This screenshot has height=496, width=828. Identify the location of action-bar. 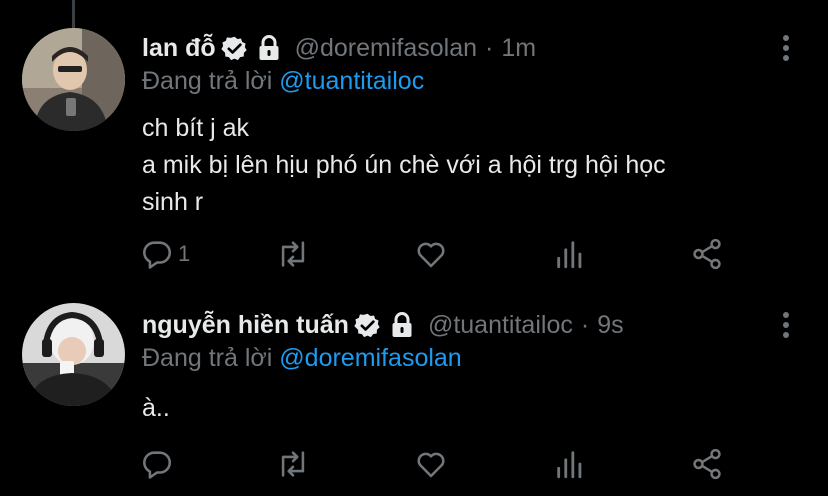
(440, 464).